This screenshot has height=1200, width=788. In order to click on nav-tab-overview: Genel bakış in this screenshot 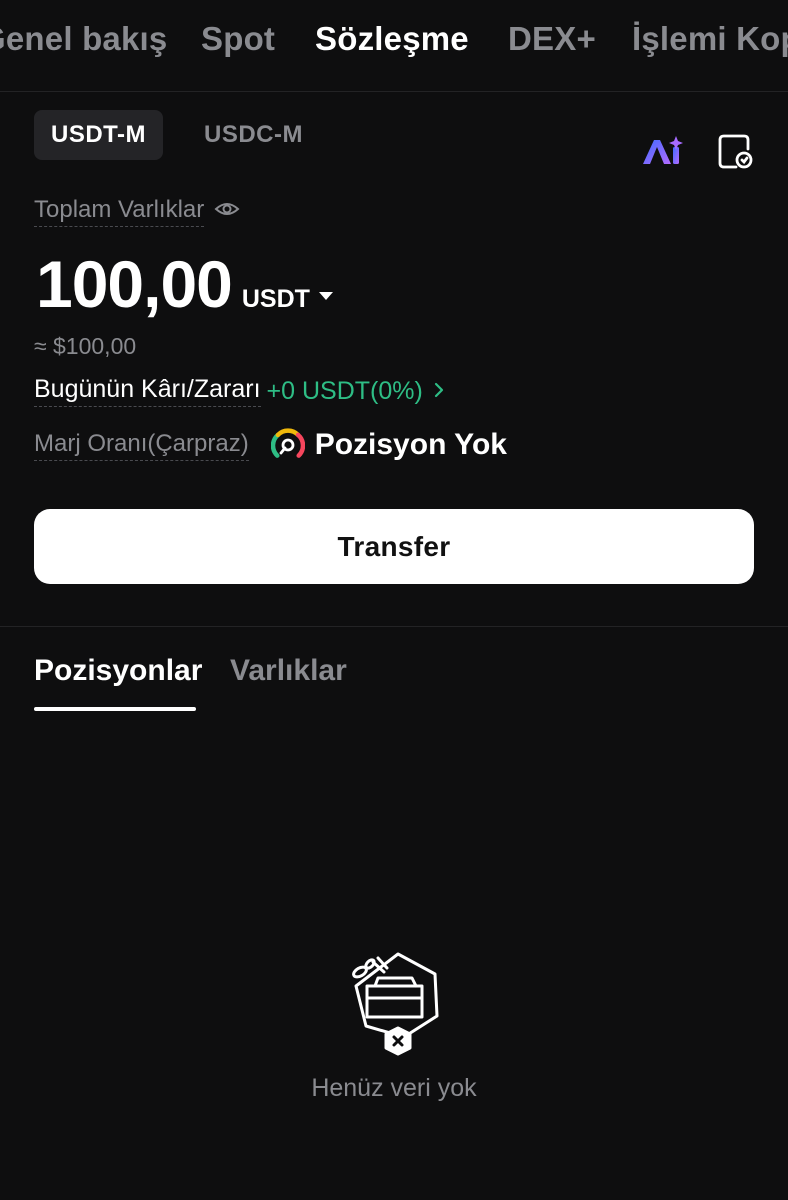, I will do `click(83, 39)`.